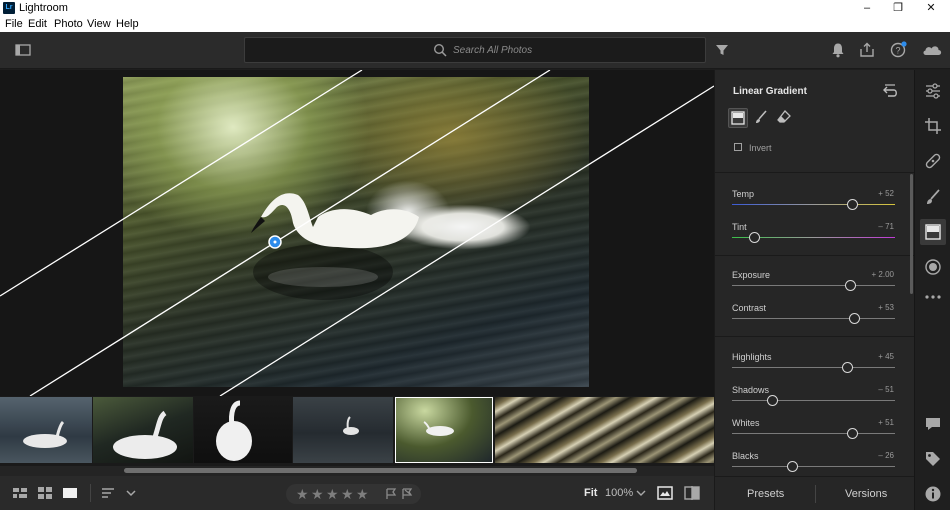  What do you see at coordinates (883, 274) in the screenshot?
I see `slider-value: + 2.00` at bounding box center [883, 274].